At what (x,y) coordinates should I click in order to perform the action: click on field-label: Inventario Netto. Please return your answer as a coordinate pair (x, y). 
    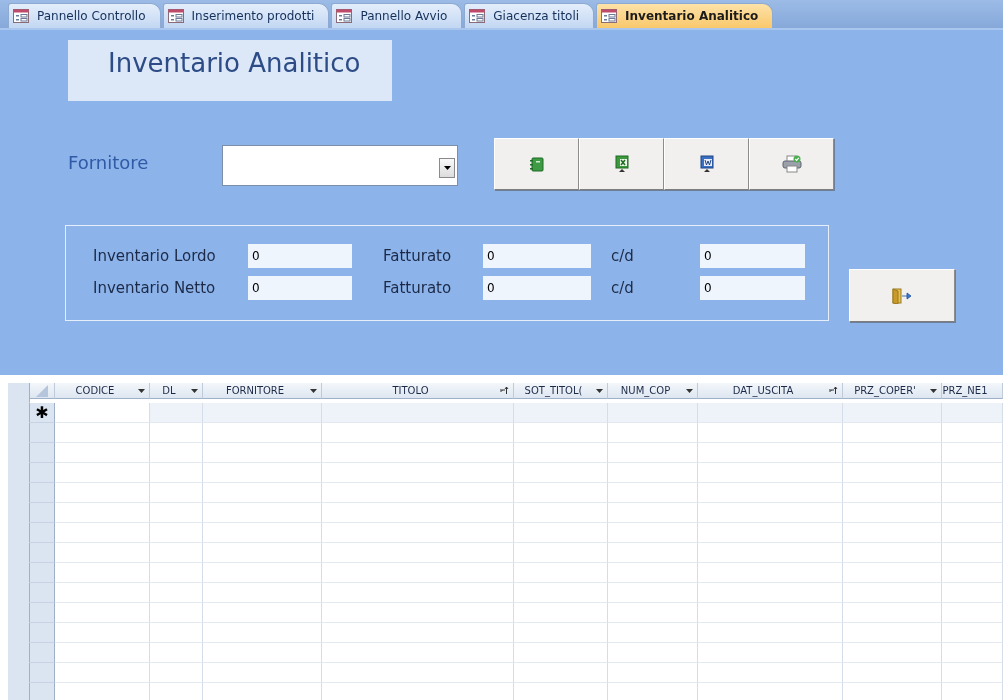
    Looking at the image, I should click on (155, 288).